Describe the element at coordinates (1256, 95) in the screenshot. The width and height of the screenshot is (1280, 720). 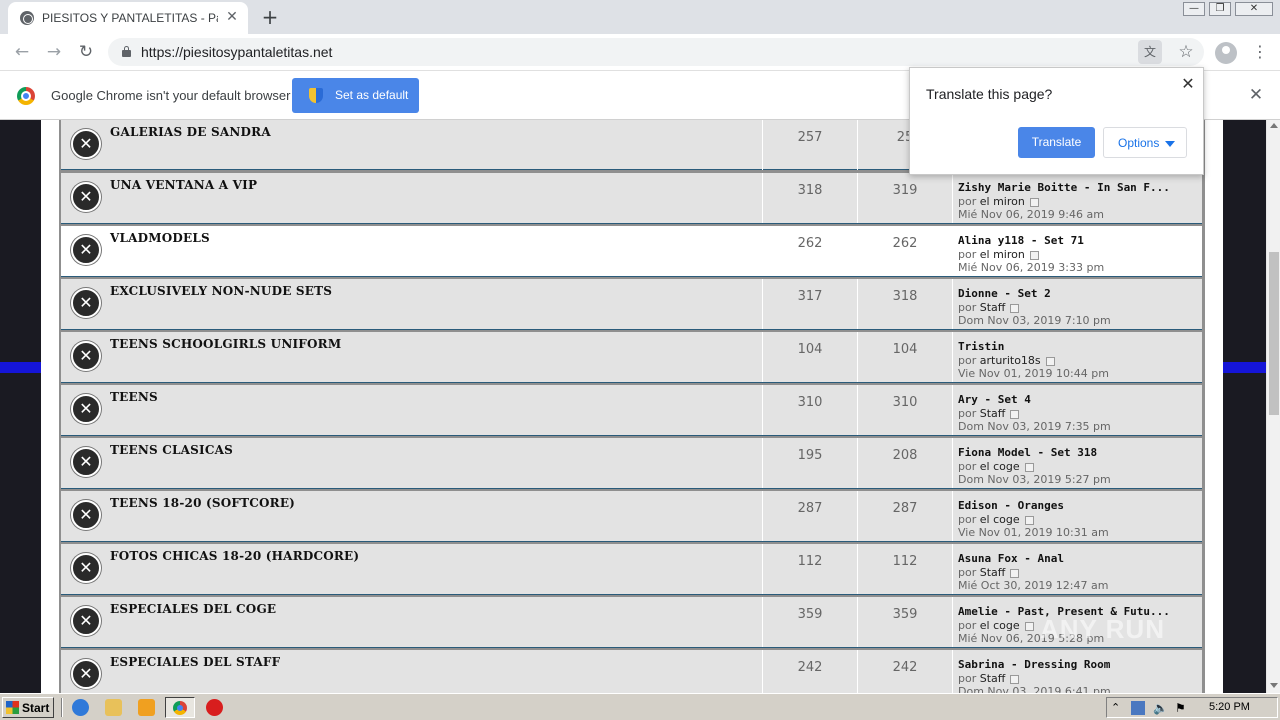
I see `infobar-close-icon: ✕` at that location.